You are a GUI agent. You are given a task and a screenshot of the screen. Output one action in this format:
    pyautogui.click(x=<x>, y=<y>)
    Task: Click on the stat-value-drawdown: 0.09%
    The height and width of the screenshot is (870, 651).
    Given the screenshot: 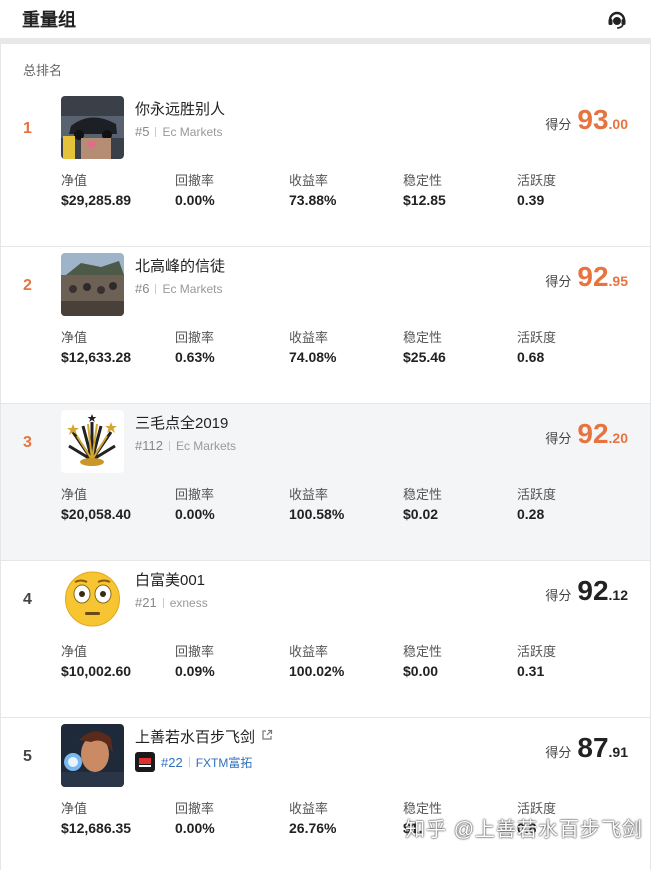 What is the action you would take?
    pyautogui.click(x=195, y=671)
    